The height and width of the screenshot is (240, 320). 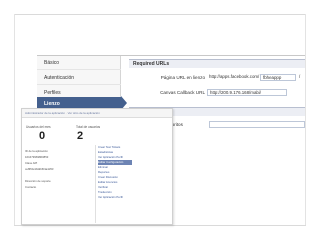 What do you see at coordinates (79, 63) in the screenshot?
I see `sidebar-item-basico: Básico` at bounding box center [79, 63].